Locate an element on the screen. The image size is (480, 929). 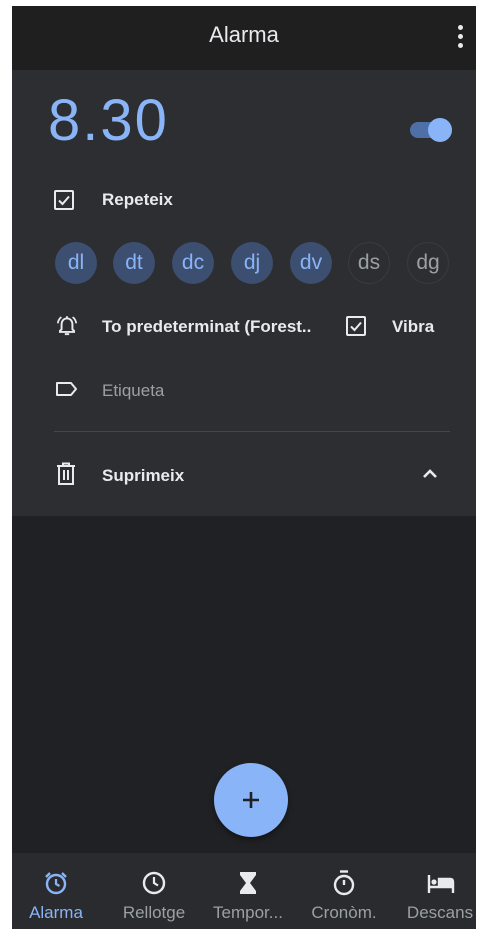
day-chip-dg: dg is located at coordinates (428, 263).